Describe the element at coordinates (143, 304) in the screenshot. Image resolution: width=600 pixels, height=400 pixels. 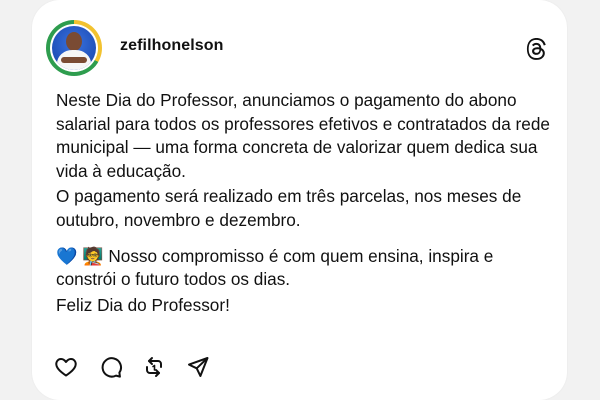
I see `post-paragraph-greeting: Feliz Dia do Professor!` at that location.